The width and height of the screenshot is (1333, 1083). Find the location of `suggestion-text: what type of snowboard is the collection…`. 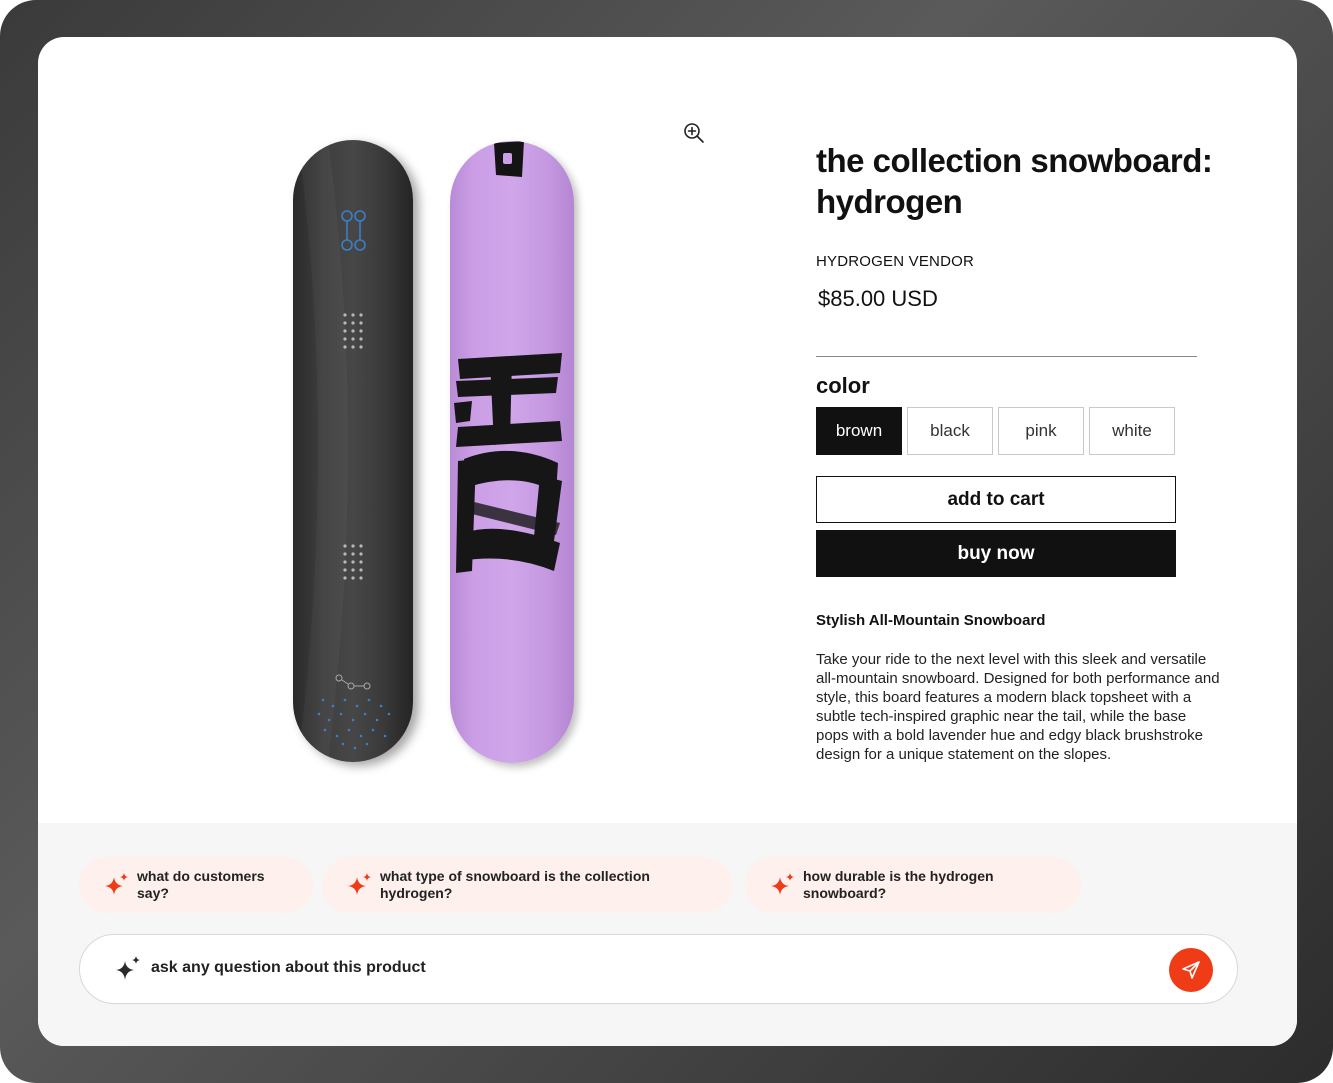

suggestion-text: what type of snowboard is the collection… is located at coordinates (515, 884).